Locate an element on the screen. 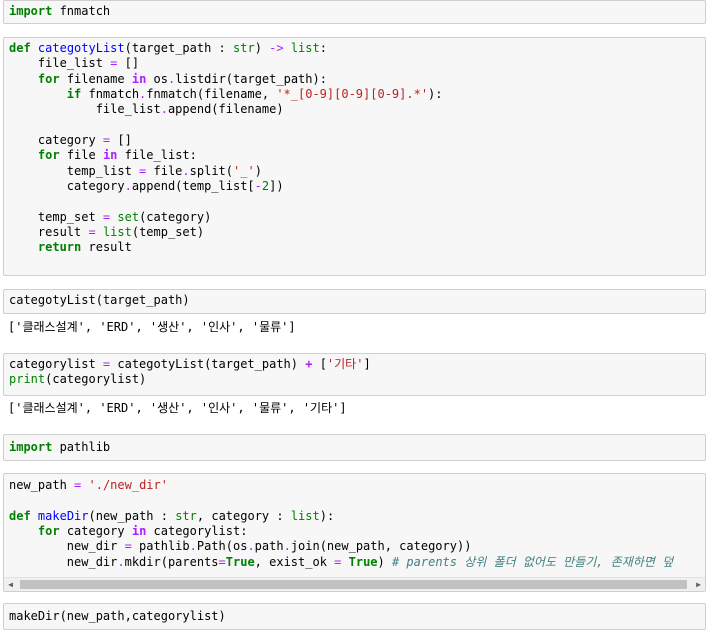 The width and height of the screenshot is (709, 631). code-text: listdir(target_path): is located at coordinates (251, 78).